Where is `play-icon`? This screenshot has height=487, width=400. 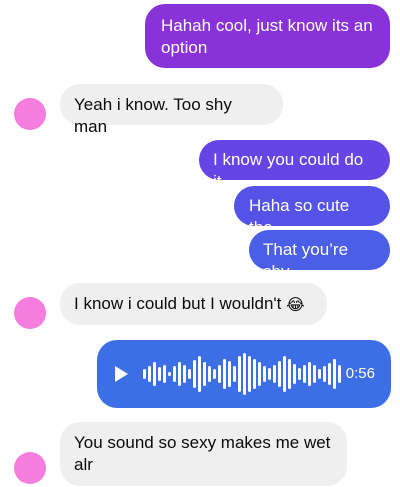 play-icon is located at coordinates (121, 374).